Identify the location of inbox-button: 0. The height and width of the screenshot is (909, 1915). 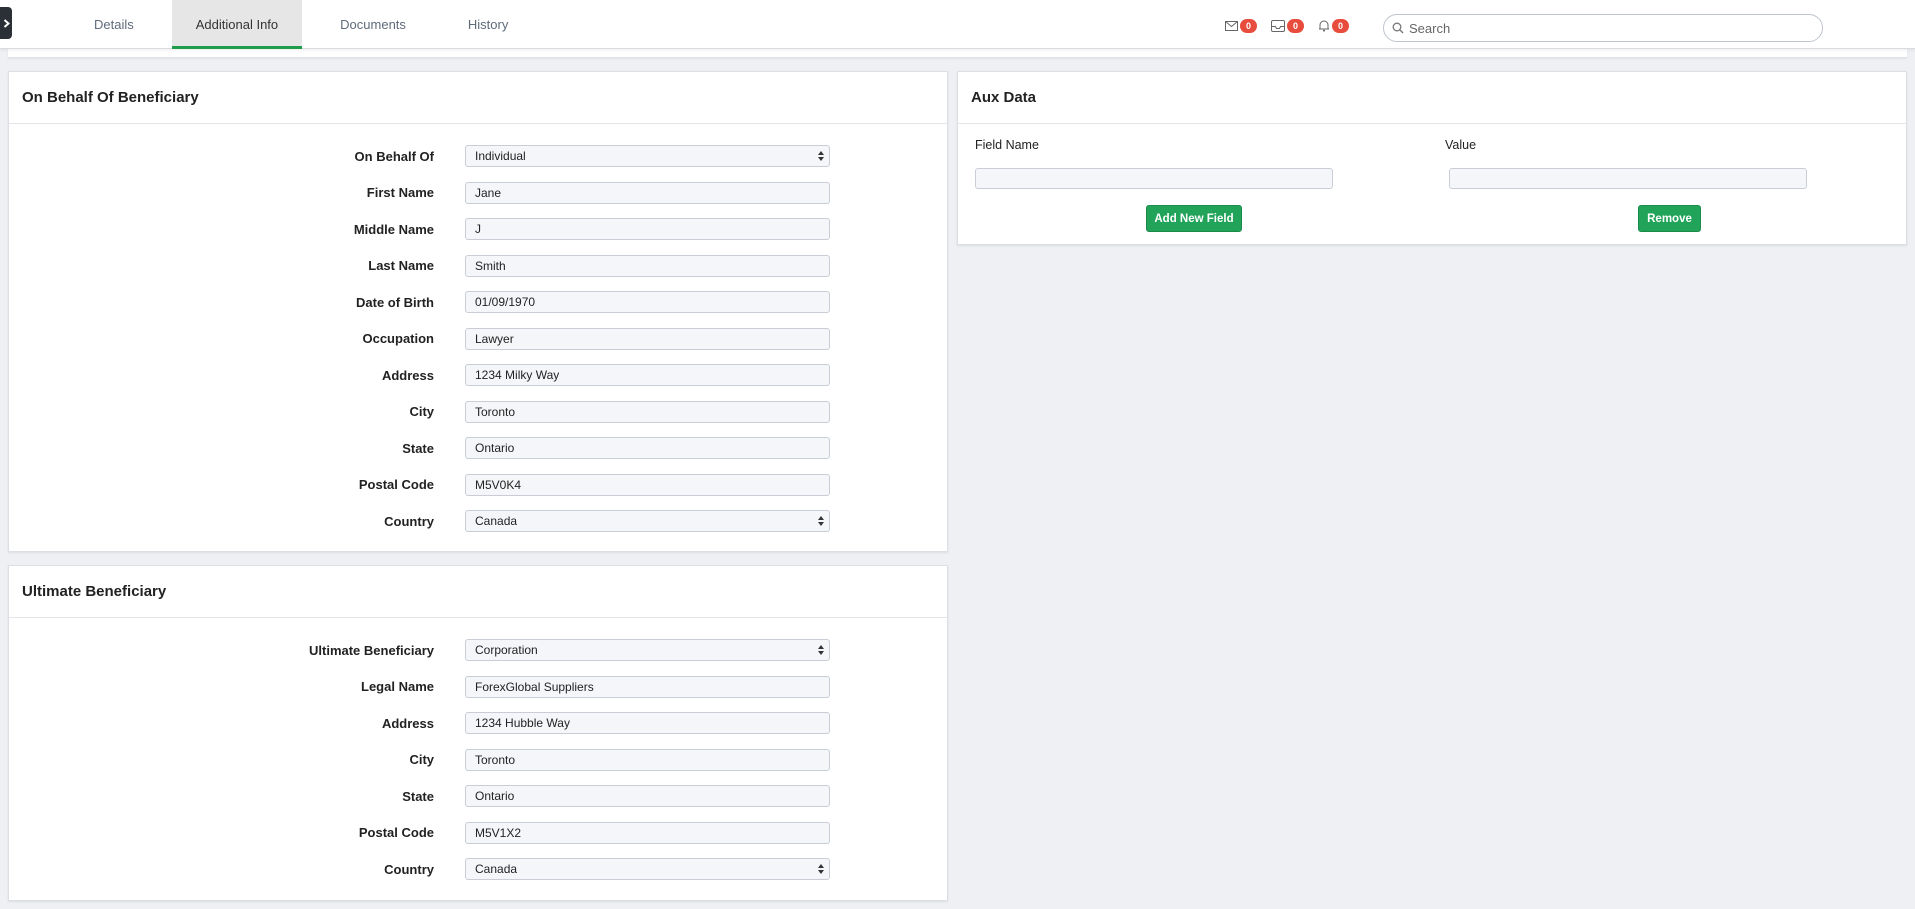
(1287, 26).